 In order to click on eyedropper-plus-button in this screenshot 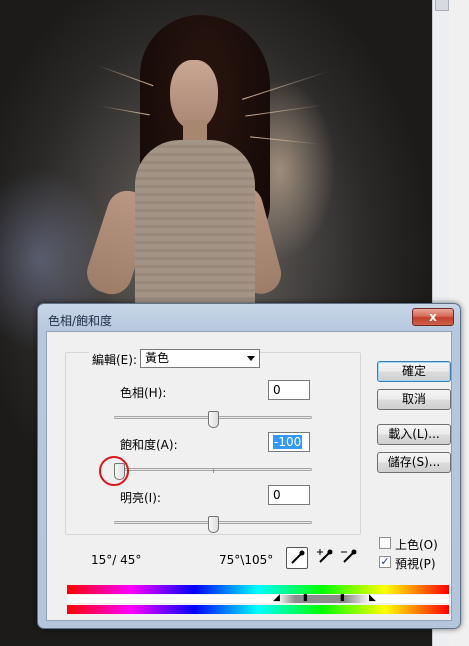, I will do `click(326, 558)`.